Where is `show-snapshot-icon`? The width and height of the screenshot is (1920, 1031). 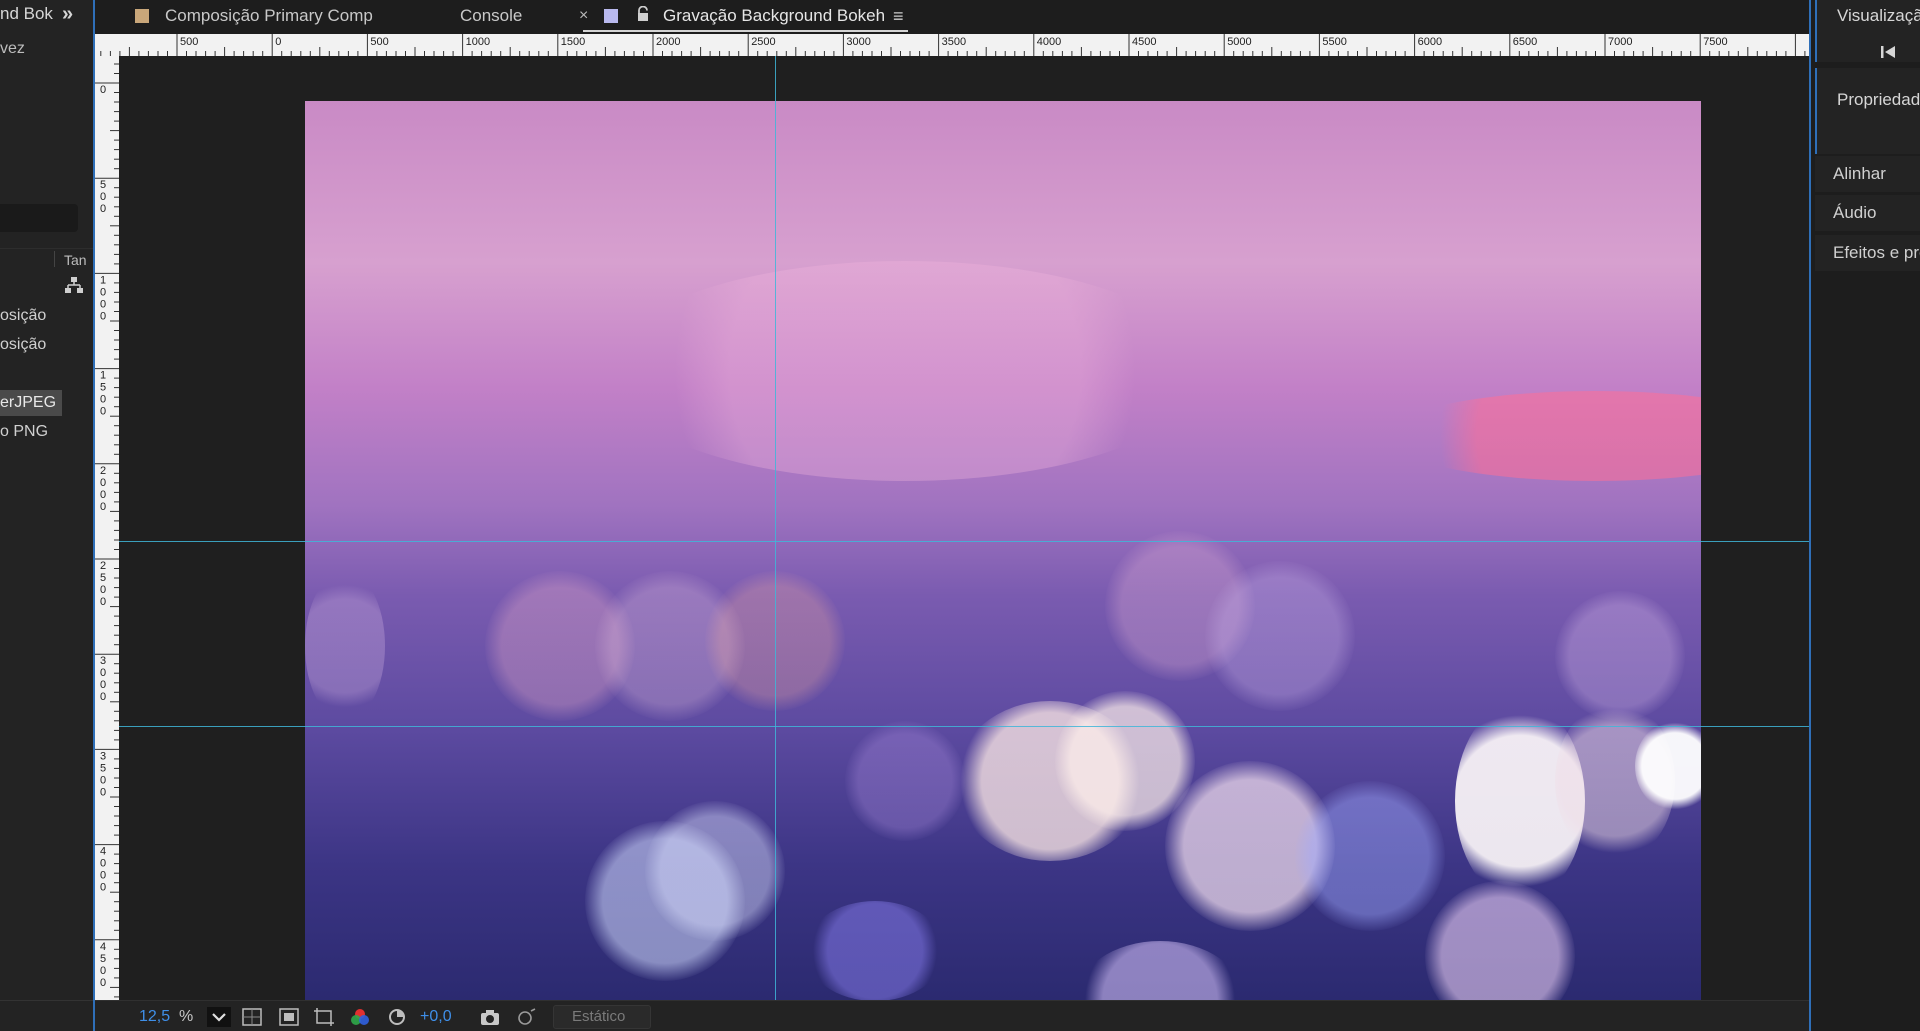 show-snapshot-icon is located at coordinates (526, 1017).